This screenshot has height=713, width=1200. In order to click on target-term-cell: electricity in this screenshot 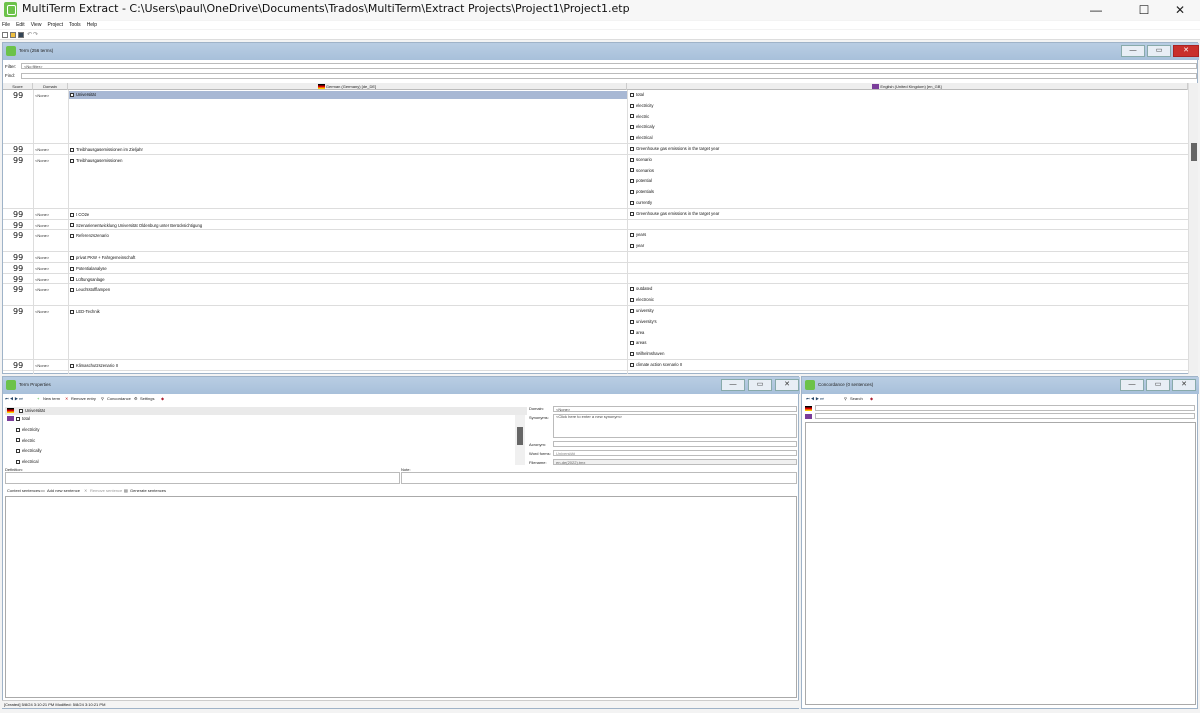, I will do `click(641, 105)`.